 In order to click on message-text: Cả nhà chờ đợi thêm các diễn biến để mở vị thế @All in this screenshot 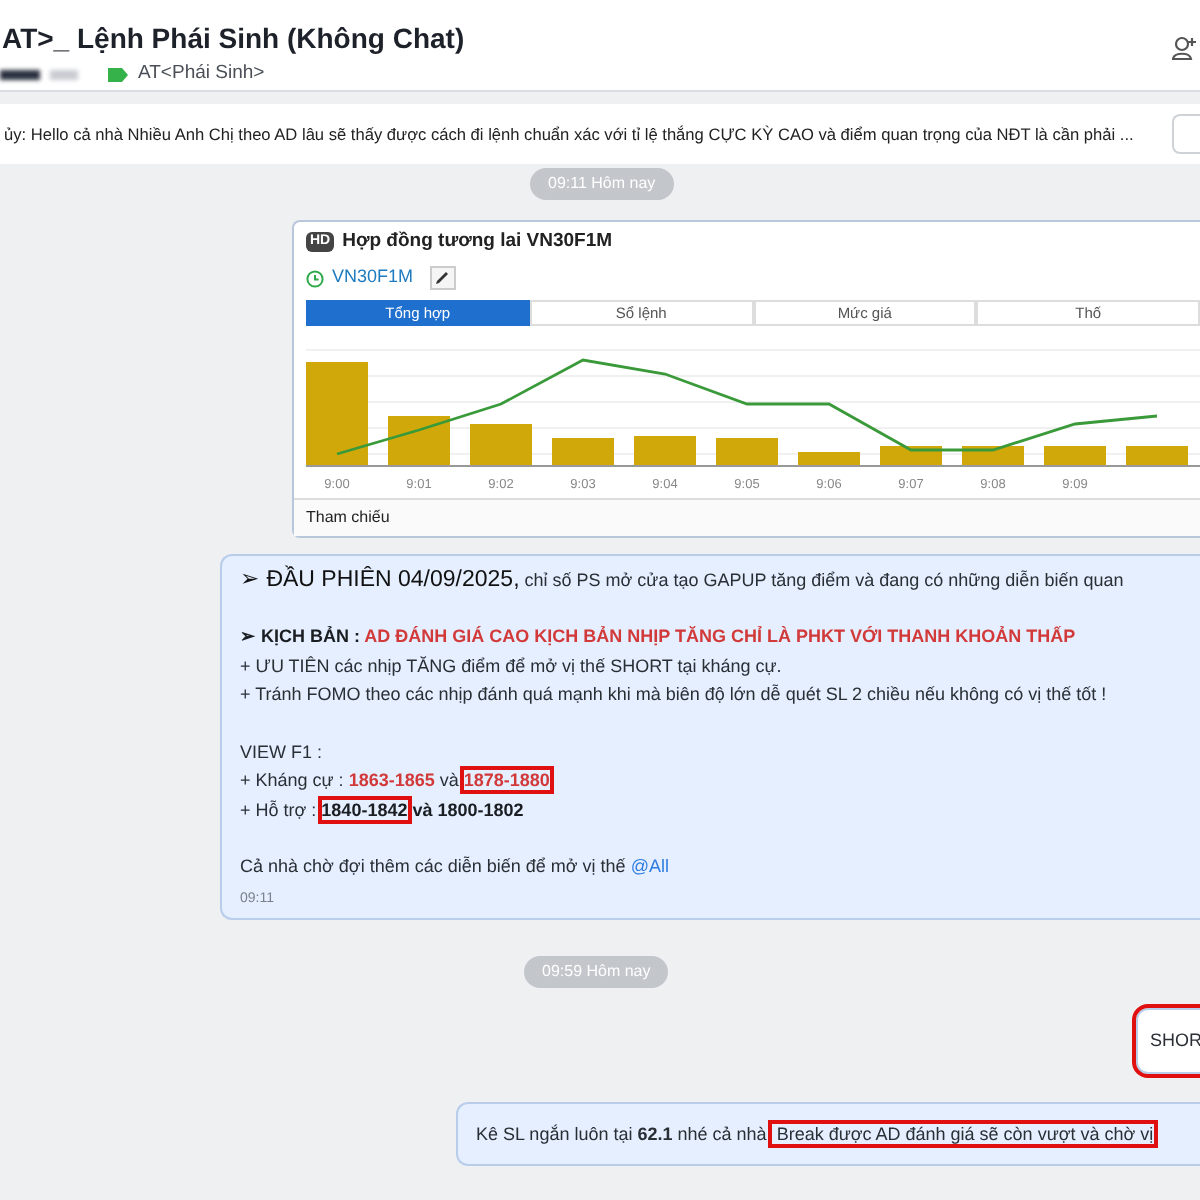, I will do `click(455, 867)`.